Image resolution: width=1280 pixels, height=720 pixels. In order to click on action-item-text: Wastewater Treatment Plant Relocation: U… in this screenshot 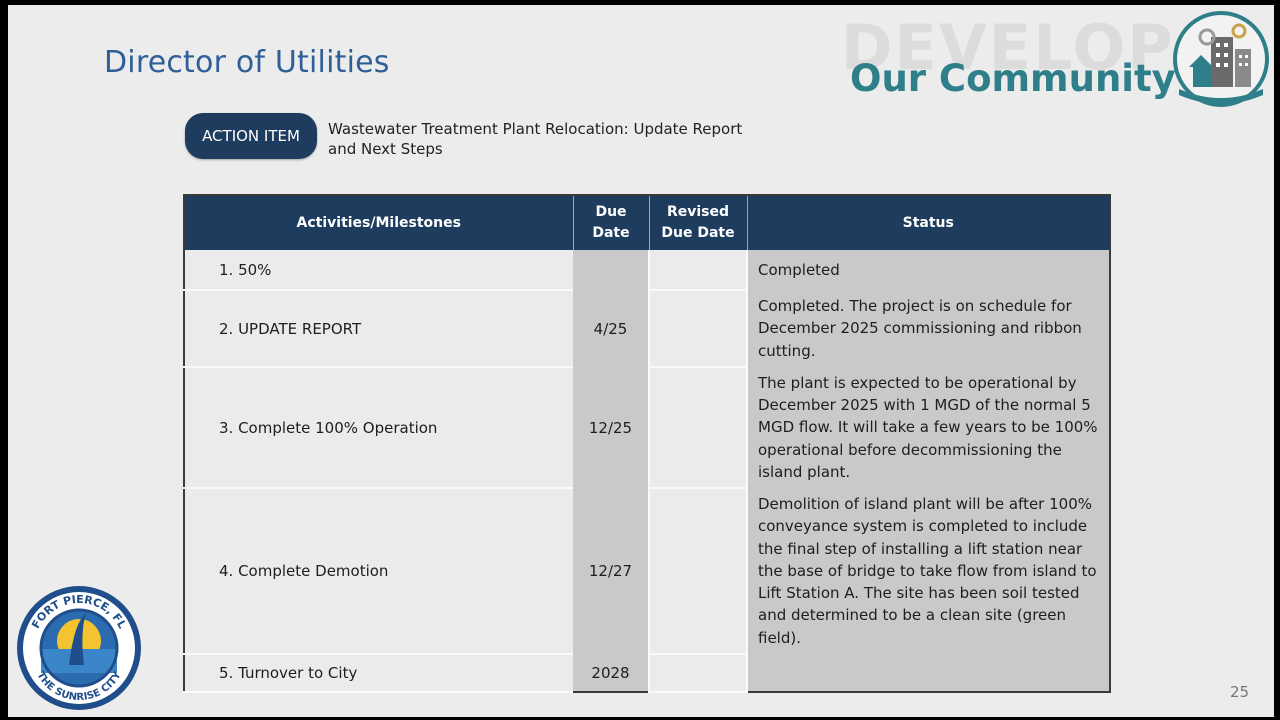, I will do `click(535, 139)`.